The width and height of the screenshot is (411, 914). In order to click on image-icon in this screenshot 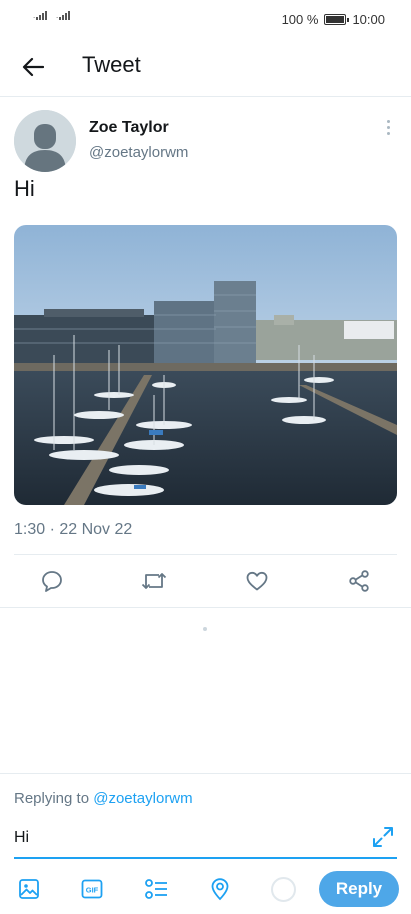, I will do `click(29, 889)`.